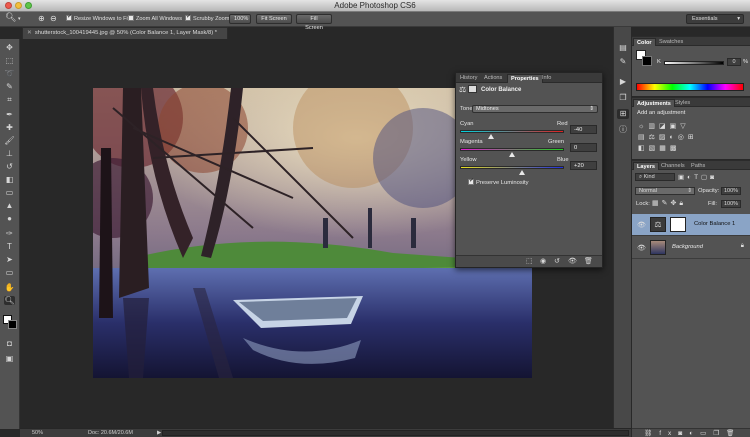 The width and height of the screenshot is (750, 437). I want to click on adjustment-icons-row-1: ☼▥◪▣▽, so click(664, 126).